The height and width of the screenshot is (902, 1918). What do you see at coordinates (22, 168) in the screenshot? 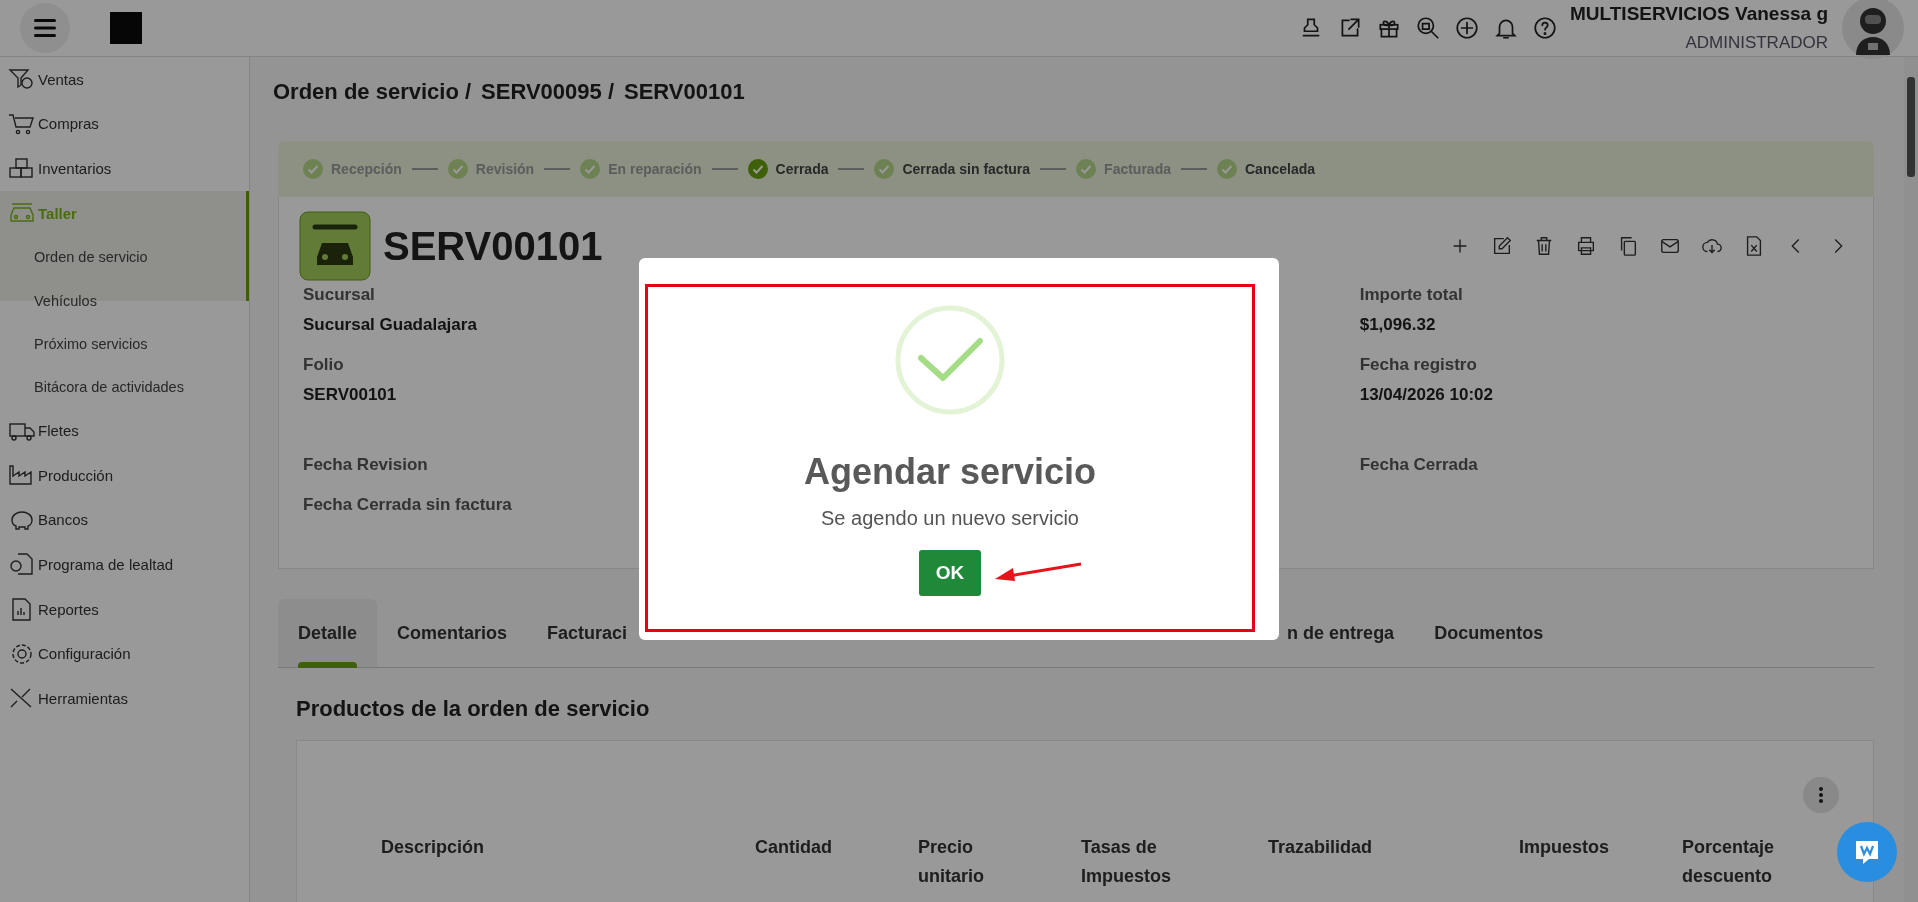
I see `boxes-icon` at bounding box center [22, 168].